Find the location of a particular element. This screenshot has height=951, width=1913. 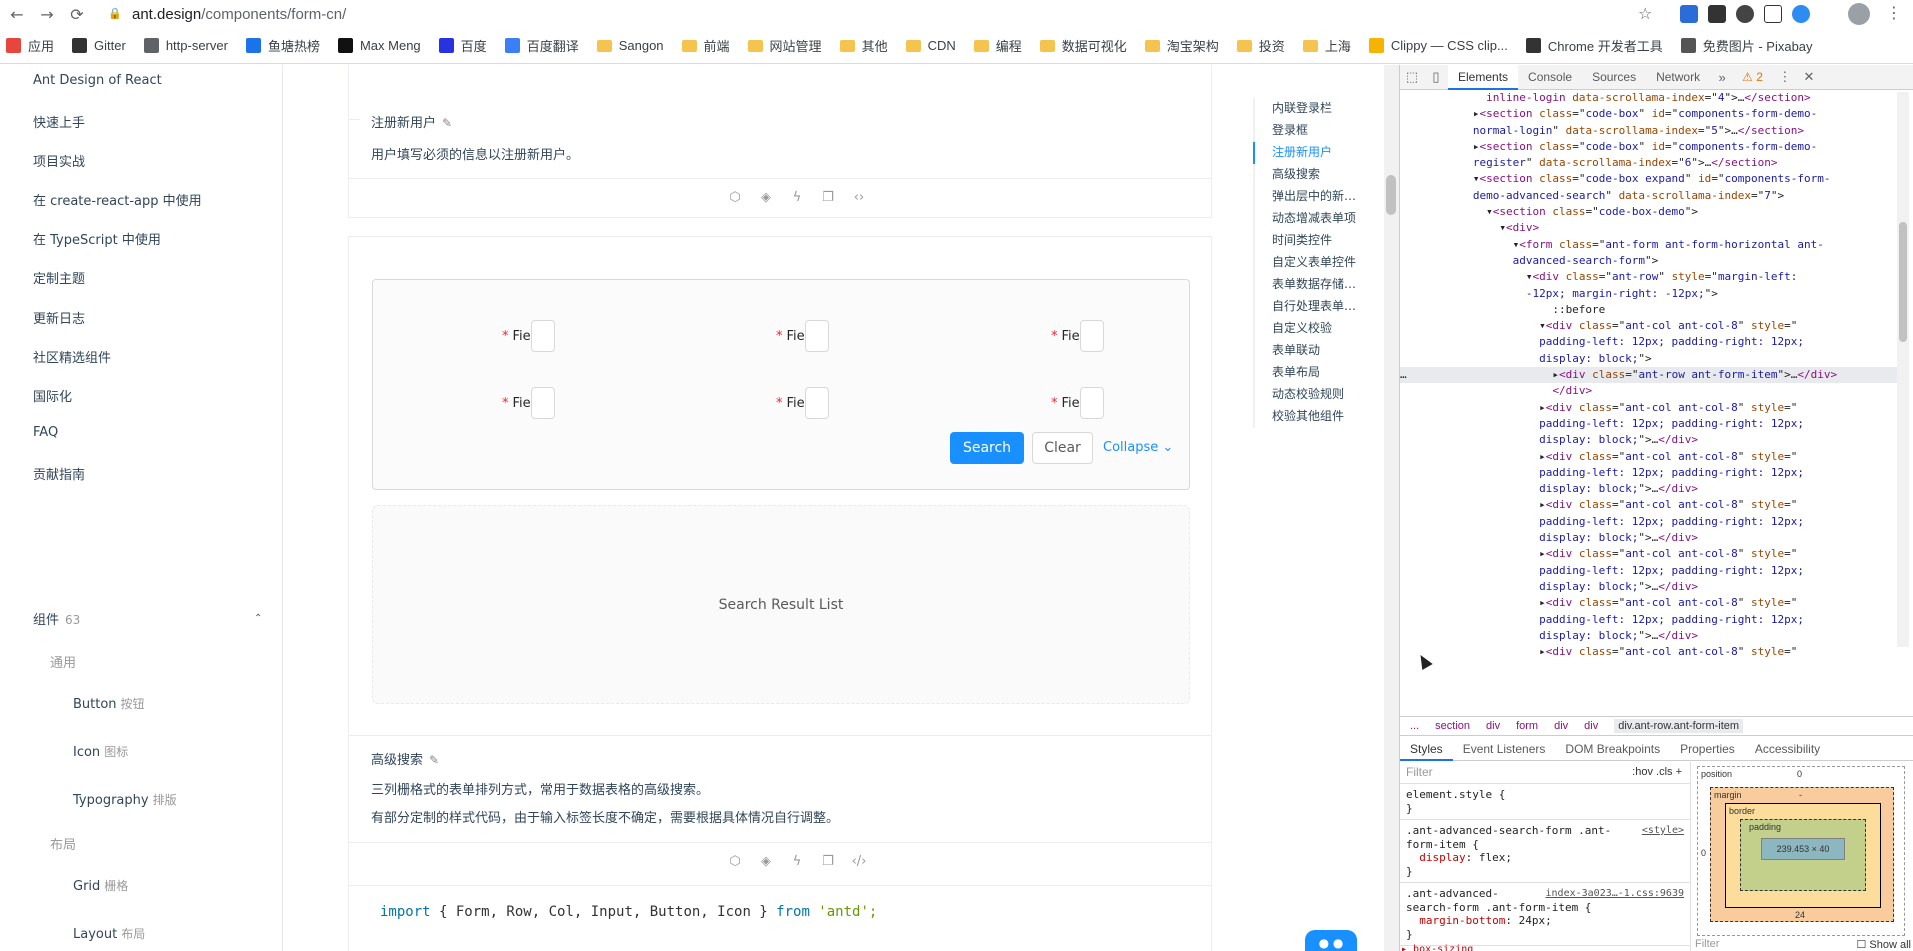

nav-item-grid: Grid 栅格 is located at coordinates (100, 885).